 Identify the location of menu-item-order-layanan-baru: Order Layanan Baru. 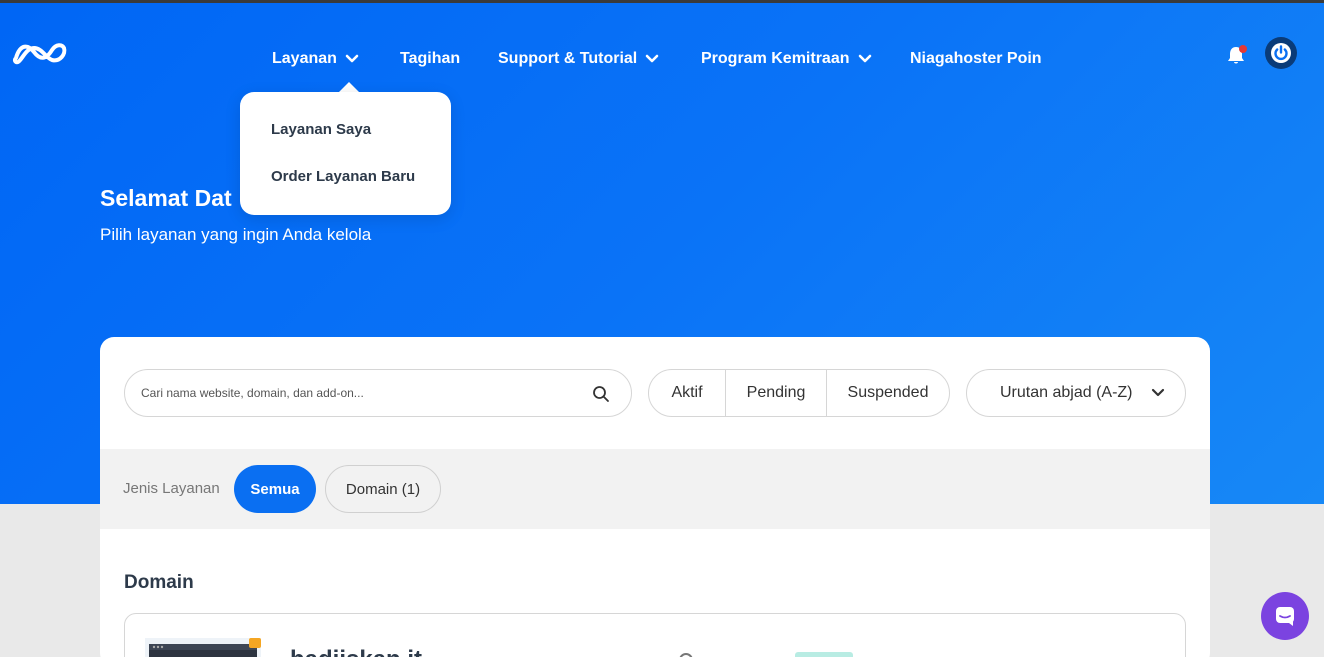
(343, 176).